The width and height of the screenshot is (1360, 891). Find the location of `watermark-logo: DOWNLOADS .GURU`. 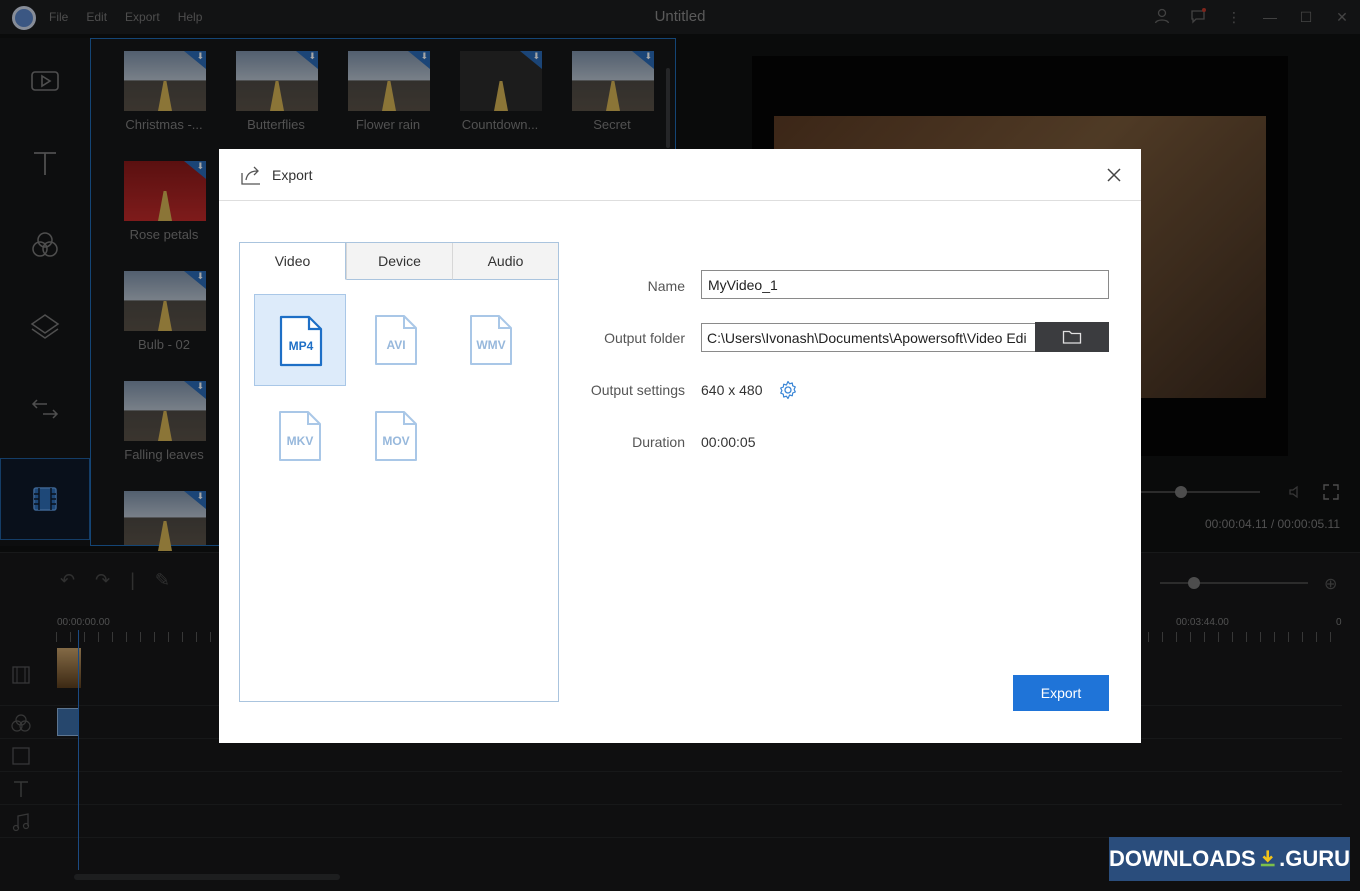

watermark-logo: DOWNLOADS .GURU is located at coordinates (1229, 859).